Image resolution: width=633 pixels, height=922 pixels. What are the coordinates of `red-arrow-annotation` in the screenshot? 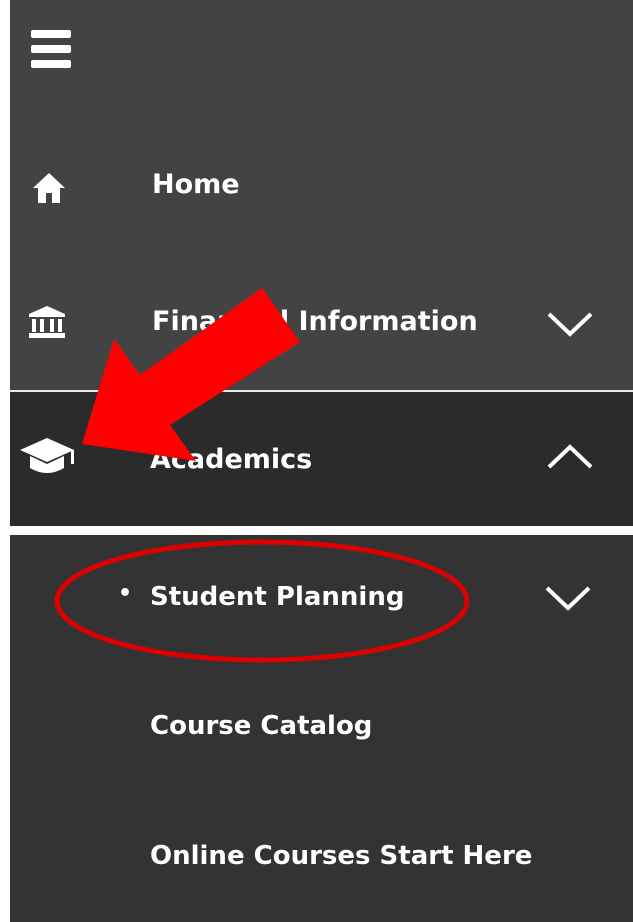 It's located at (191, 374).